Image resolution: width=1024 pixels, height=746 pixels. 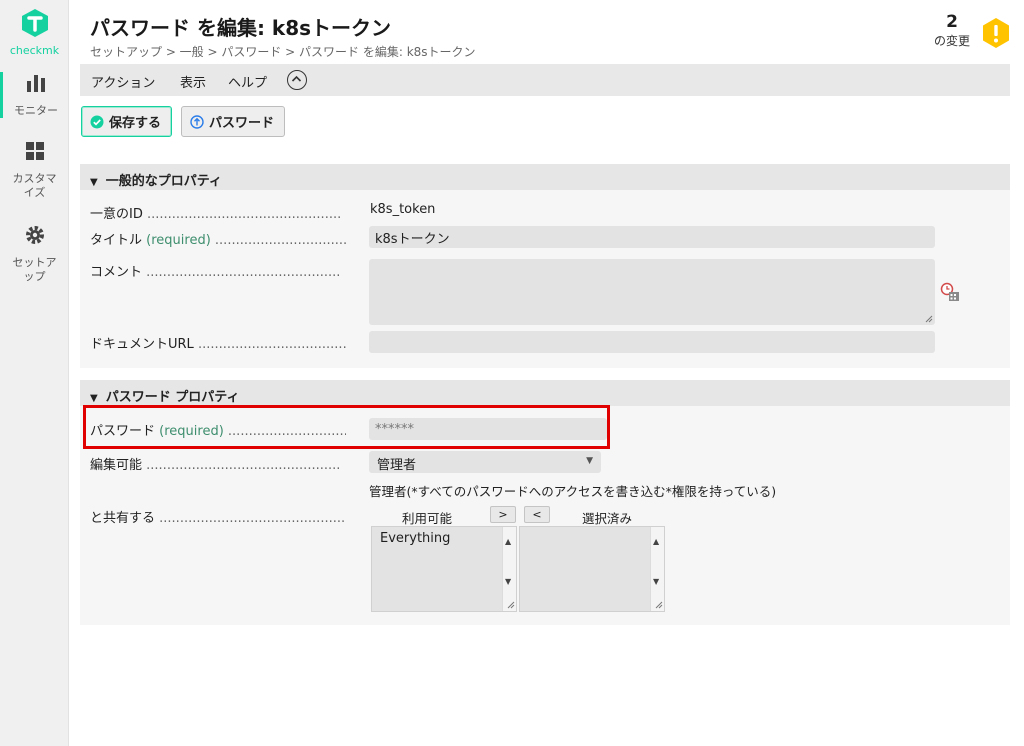 What do you see at coordinates (545, 393) in the screenshot?
I see `section-header-password: ▼ パスワード プロパティ` at bounding box center [545, 393].